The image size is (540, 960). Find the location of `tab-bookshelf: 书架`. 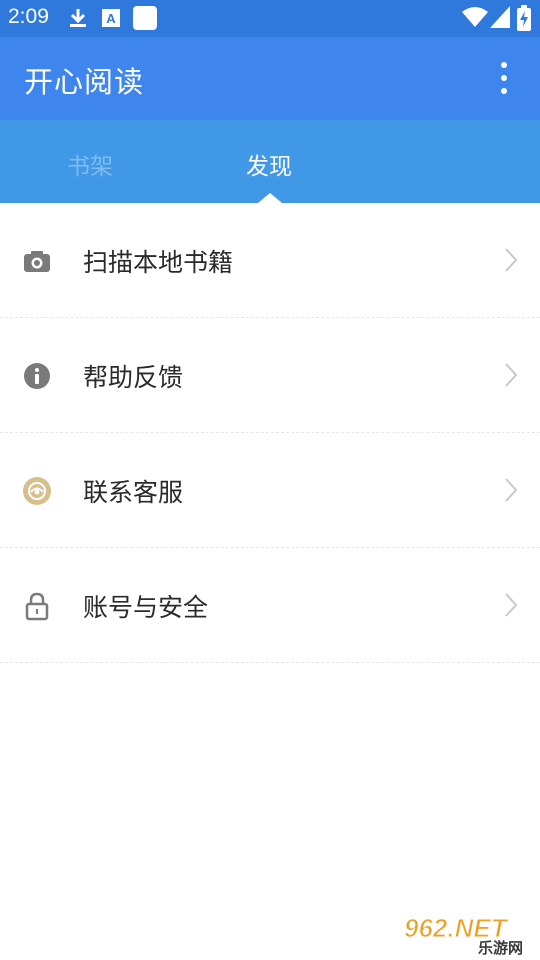

tab-bookshelf: 书架 is located at coordinates (90, 164).